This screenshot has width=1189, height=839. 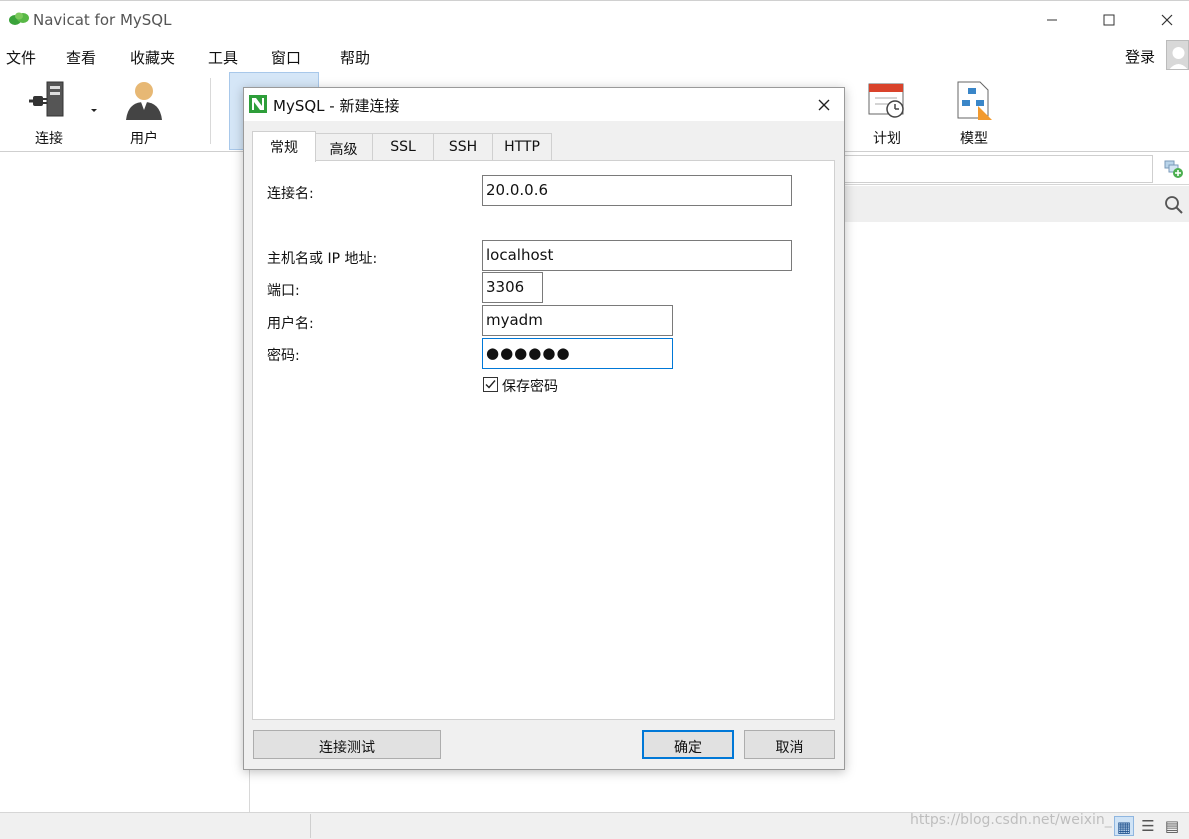 What do you see at coordinates (49, 139) in the screenshot?
I see `connect-label: 连接` at bounding box center [49, 139].